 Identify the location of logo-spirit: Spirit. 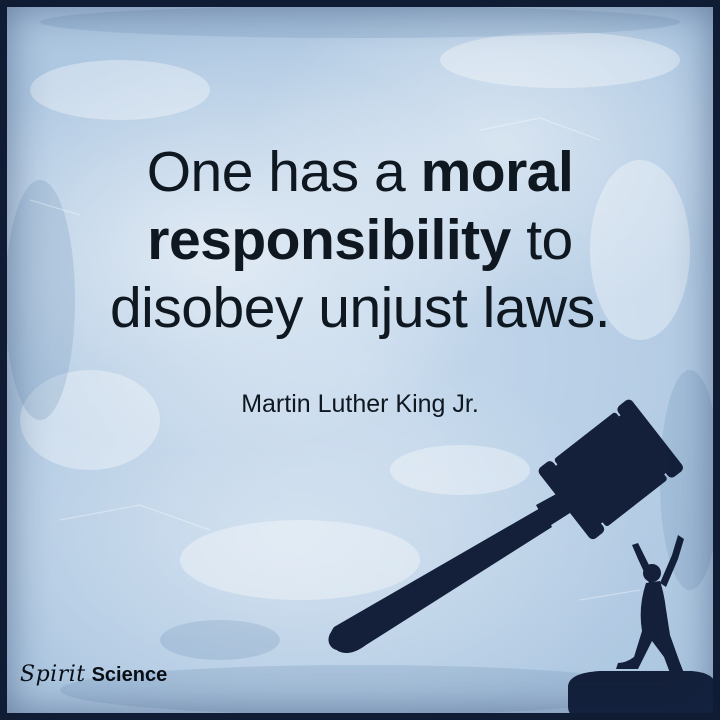
(53, 674).